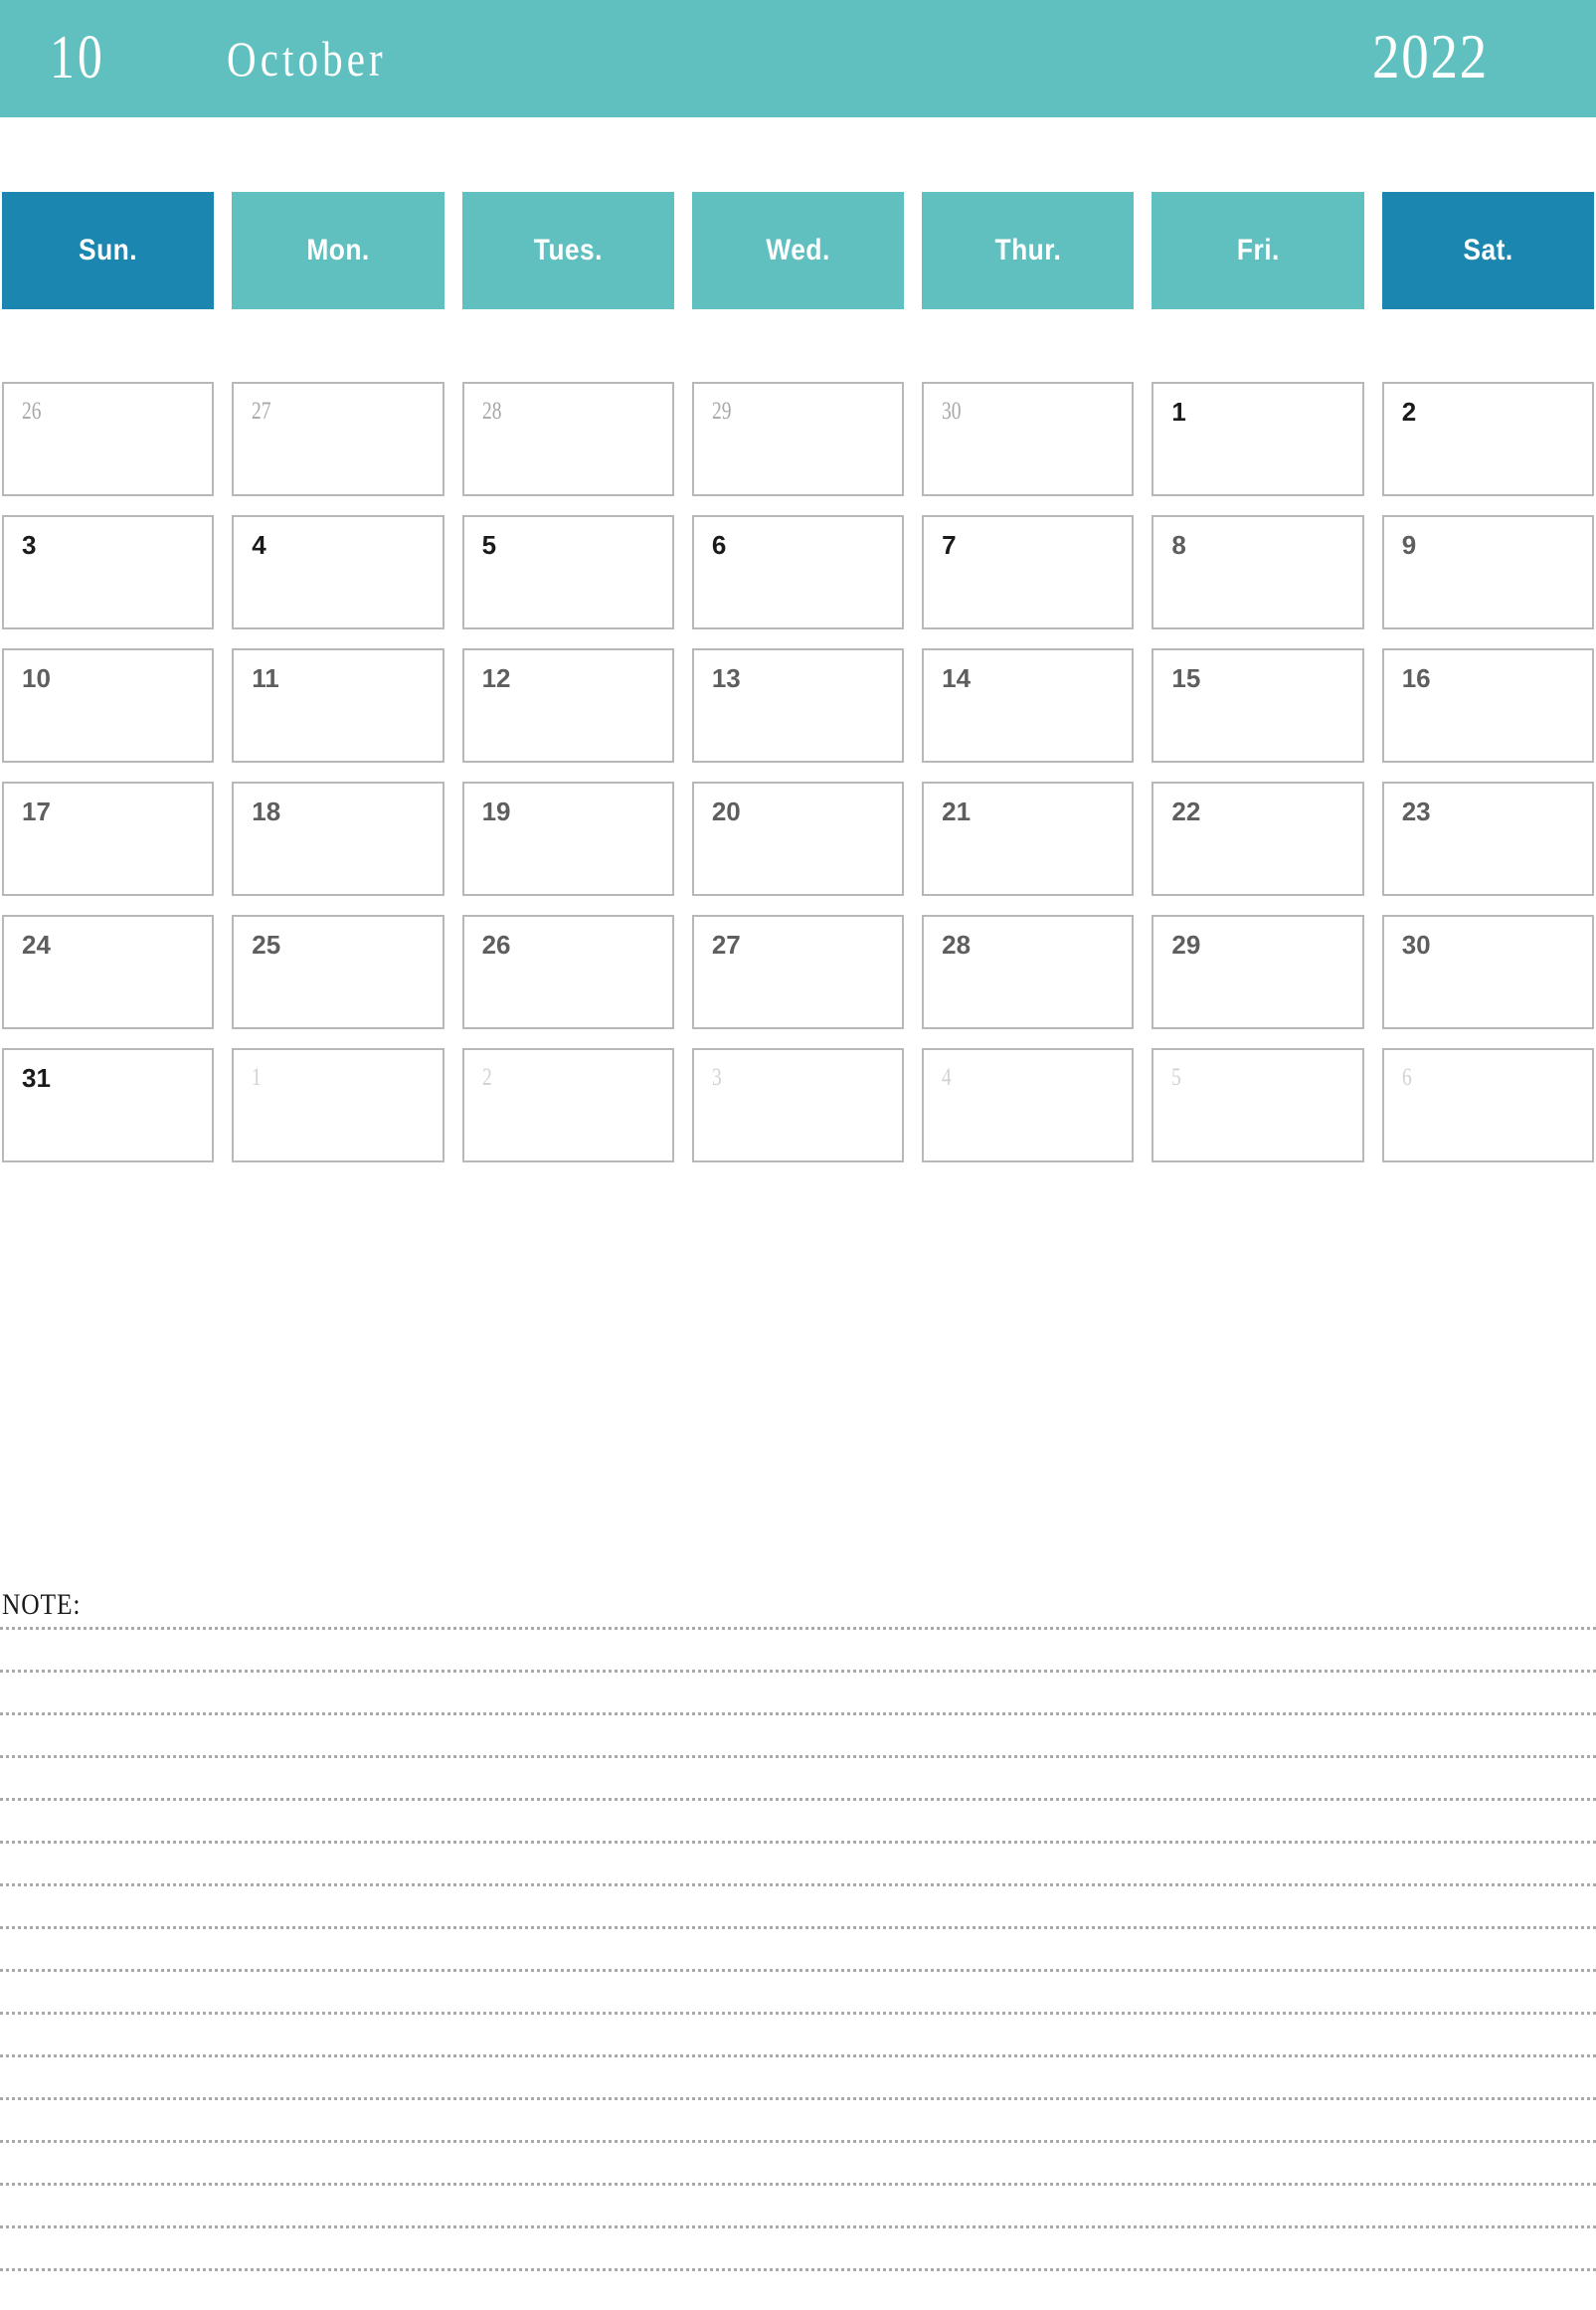 The height and width of the screenshot is (2310, 1596). I want to click on date-number: 8, so click(1179, 545).